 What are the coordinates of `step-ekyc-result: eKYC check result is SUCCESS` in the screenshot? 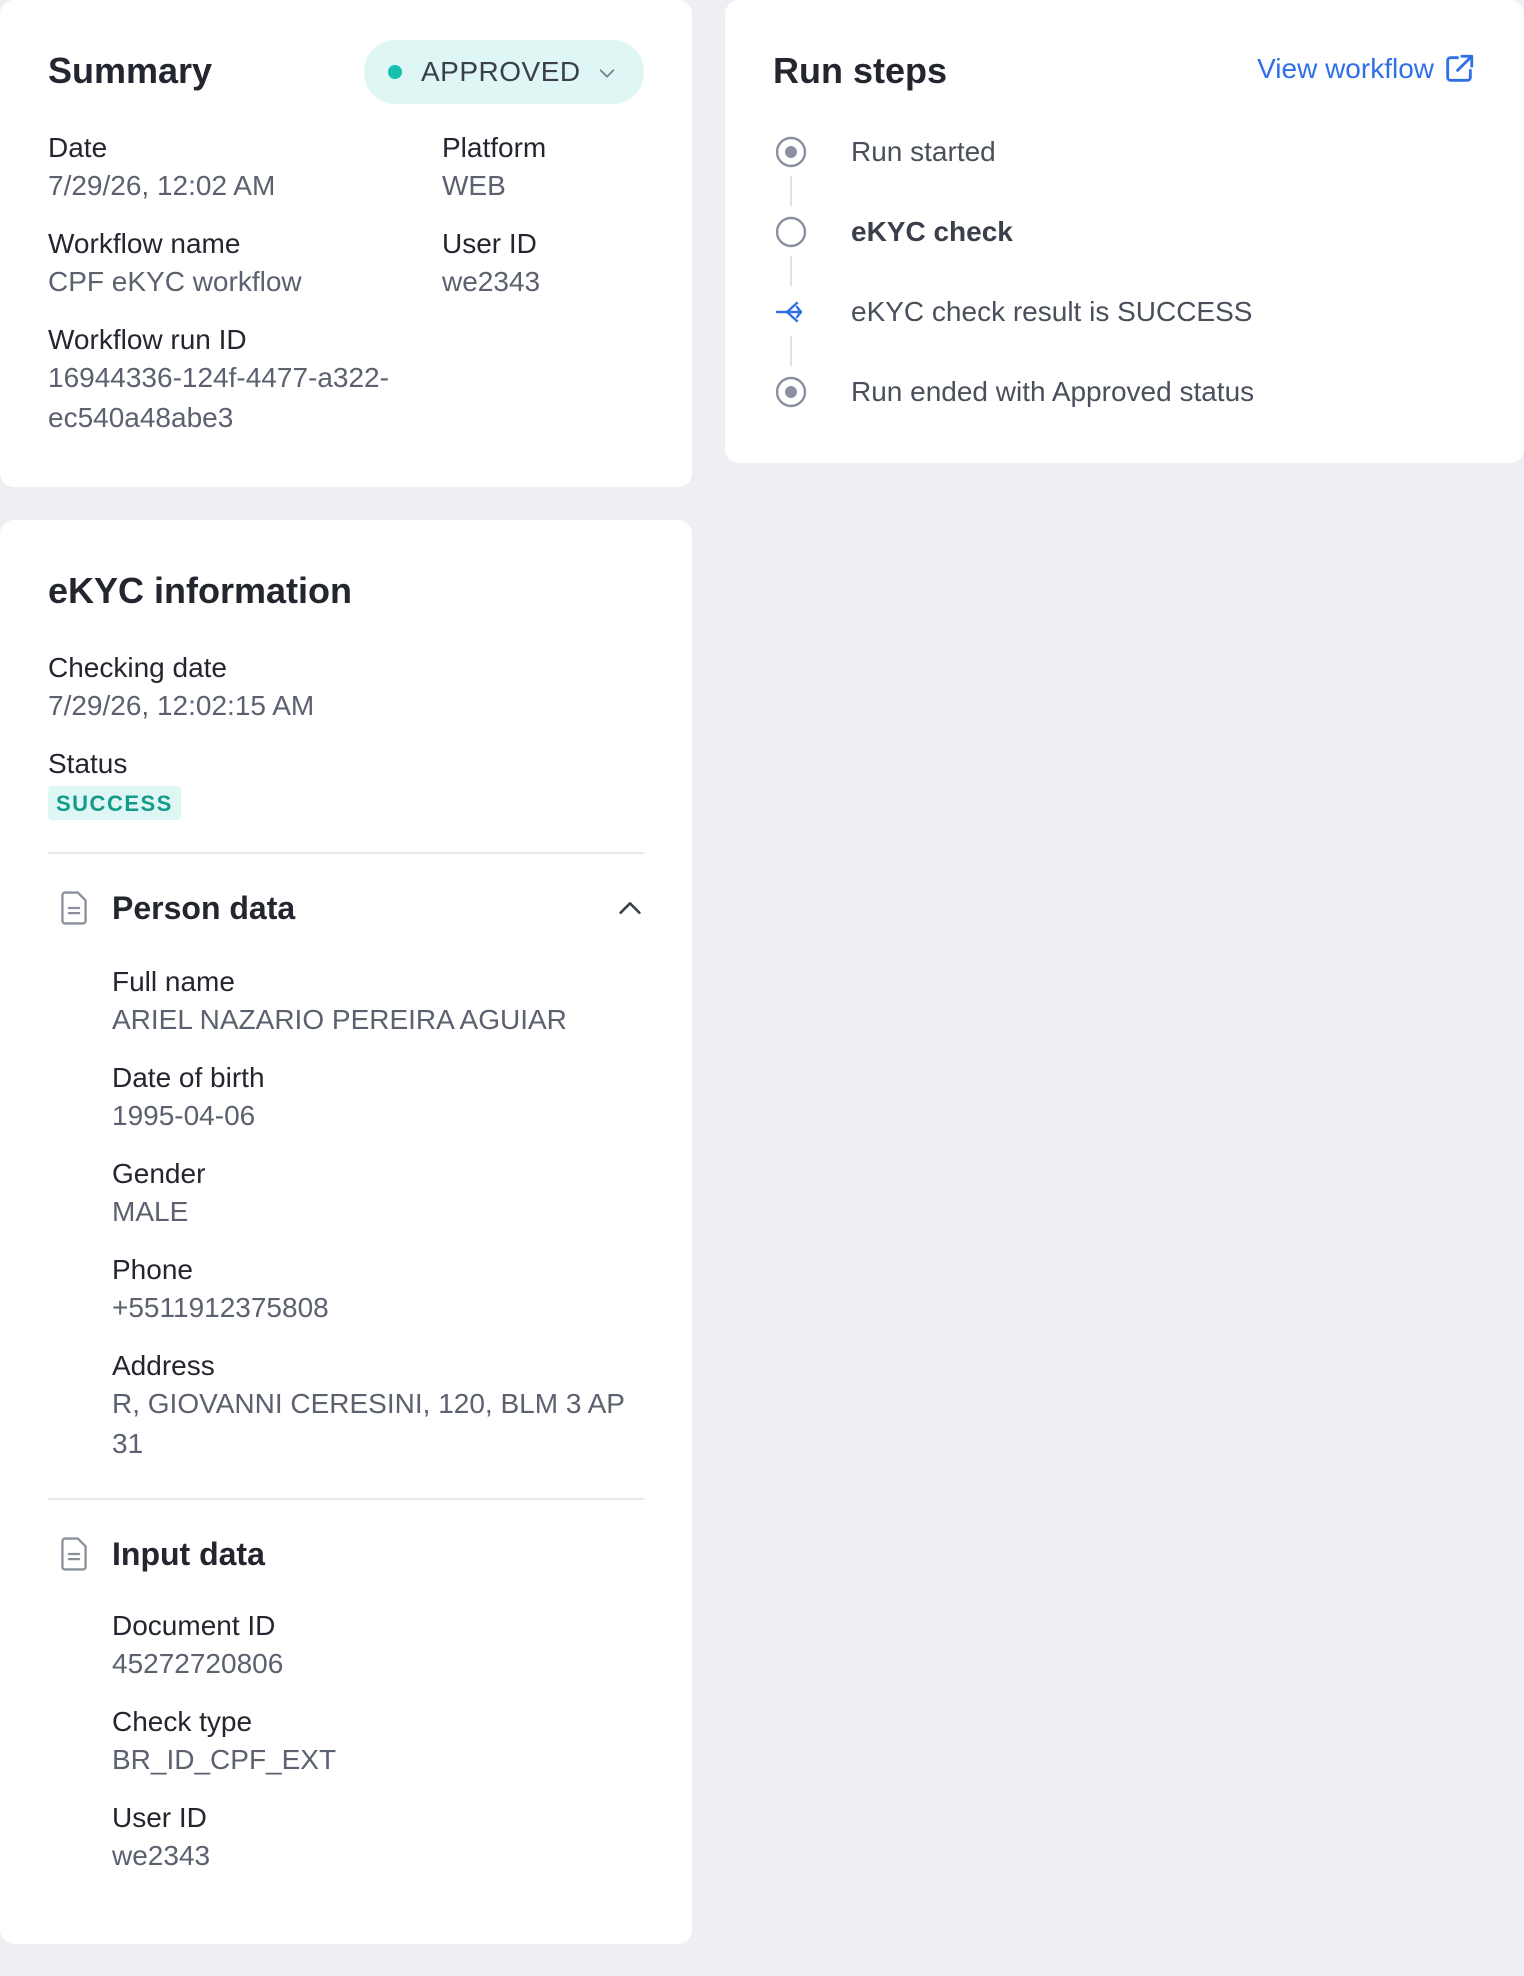 It's located at (1012, 312).